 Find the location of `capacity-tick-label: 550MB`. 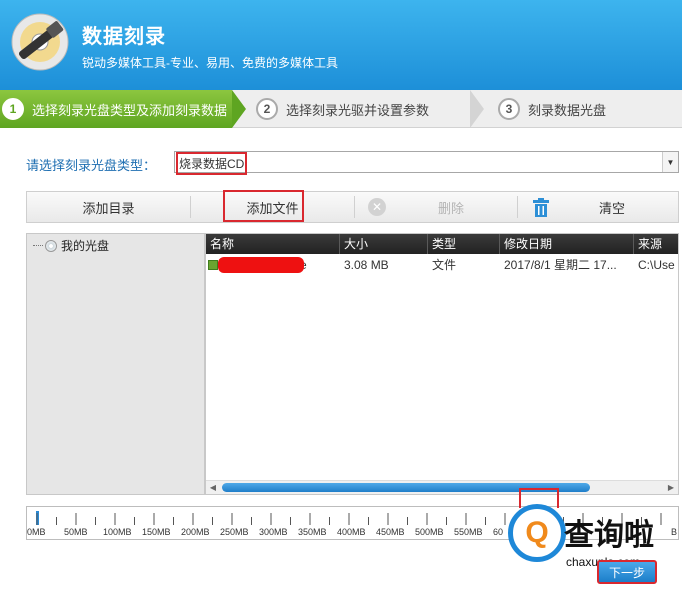

capacity-tick-label: 550MB is located at coordinates (468, 532).